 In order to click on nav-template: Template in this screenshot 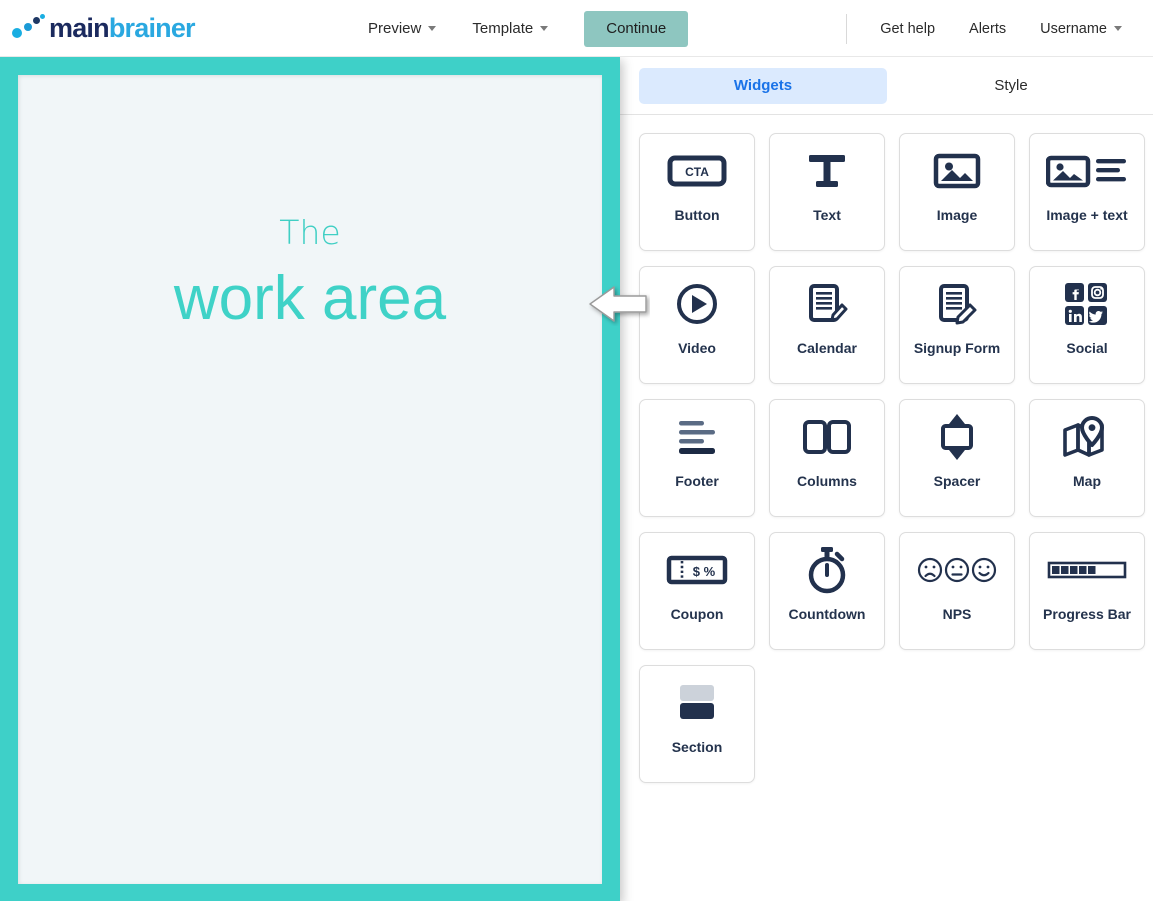, I will do `click(510, 28)`.